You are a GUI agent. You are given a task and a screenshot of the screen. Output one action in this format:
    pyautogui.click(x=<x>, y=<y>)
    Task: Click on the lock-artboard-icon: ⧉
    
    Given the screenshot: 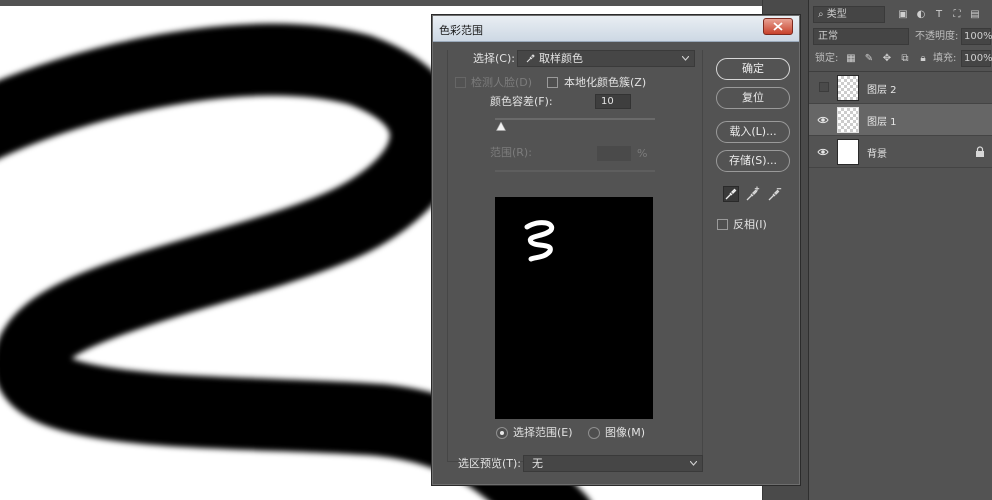 What is the action you would take?
    pyautogui.click(x=905, y=59)
    